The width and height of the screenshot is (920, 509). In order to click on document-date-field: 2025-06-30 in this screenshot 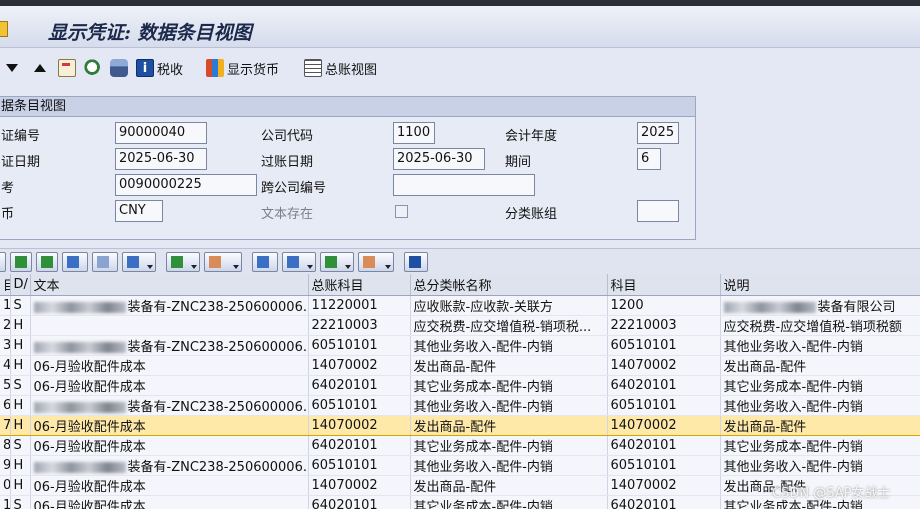, I will do `click(161, 159)`.